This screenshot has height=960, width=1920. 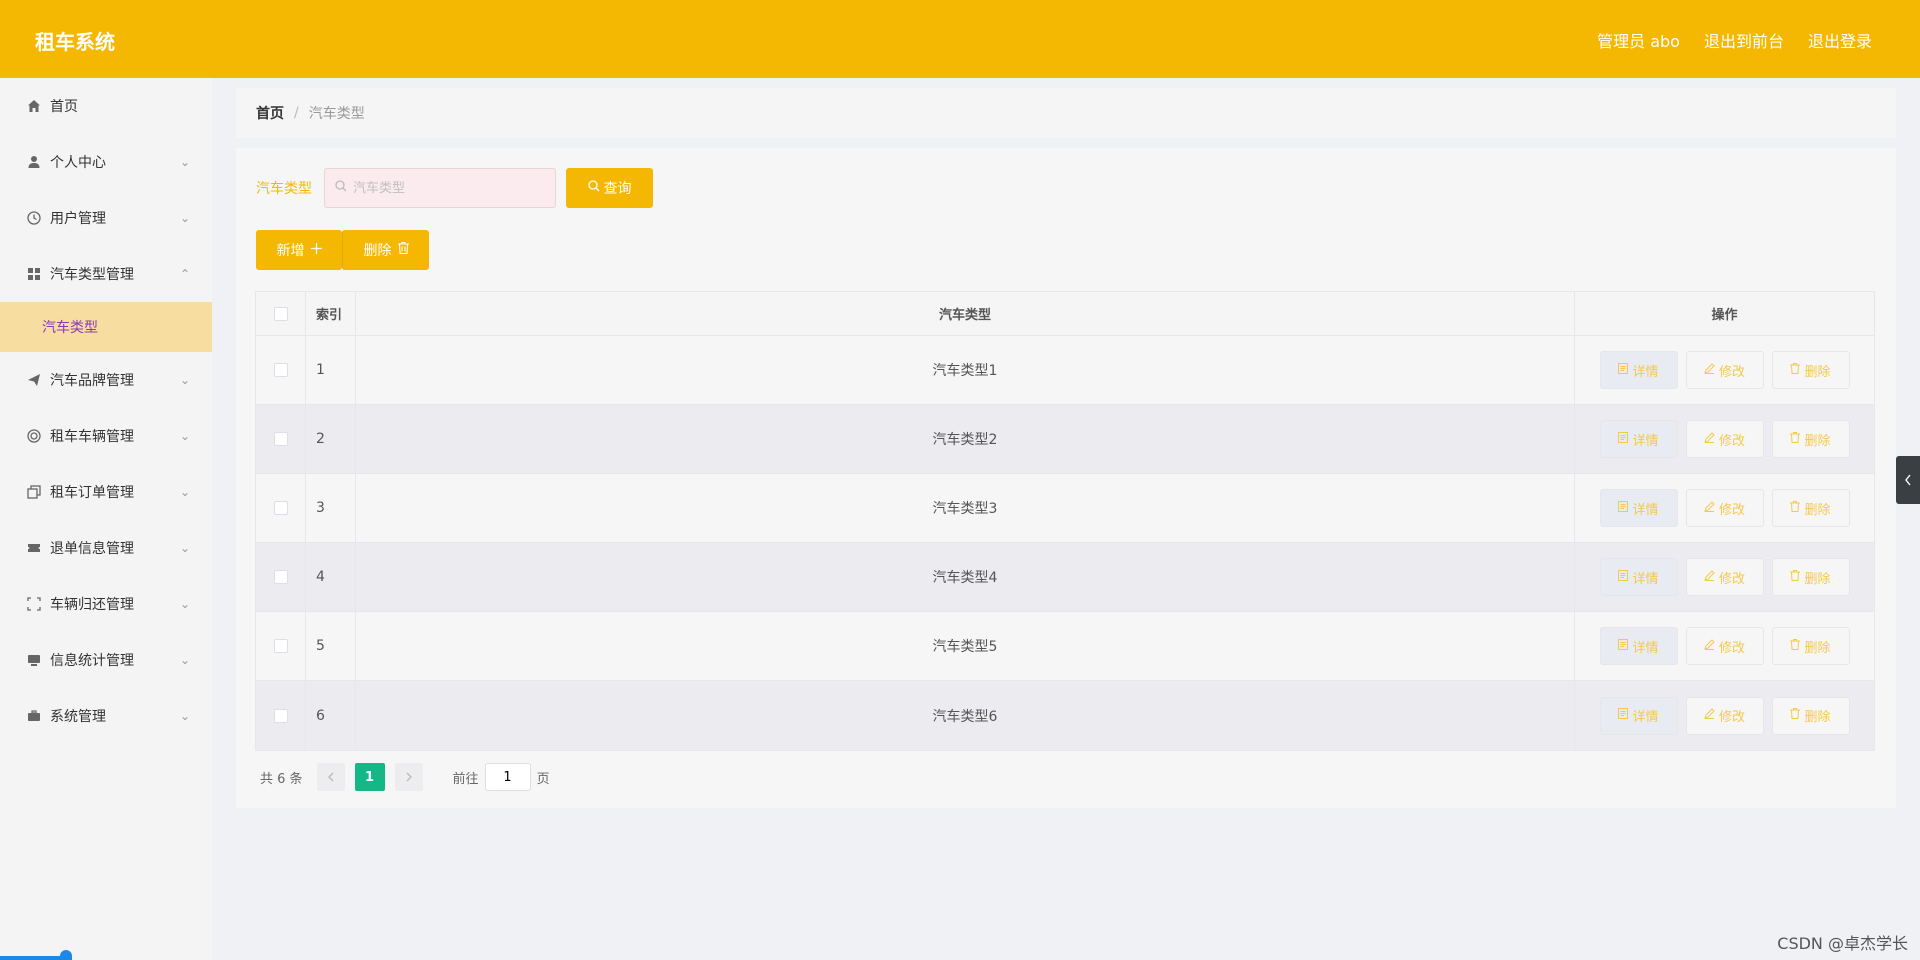 I want to click on prev-page-button, so click(x=330, y=777).